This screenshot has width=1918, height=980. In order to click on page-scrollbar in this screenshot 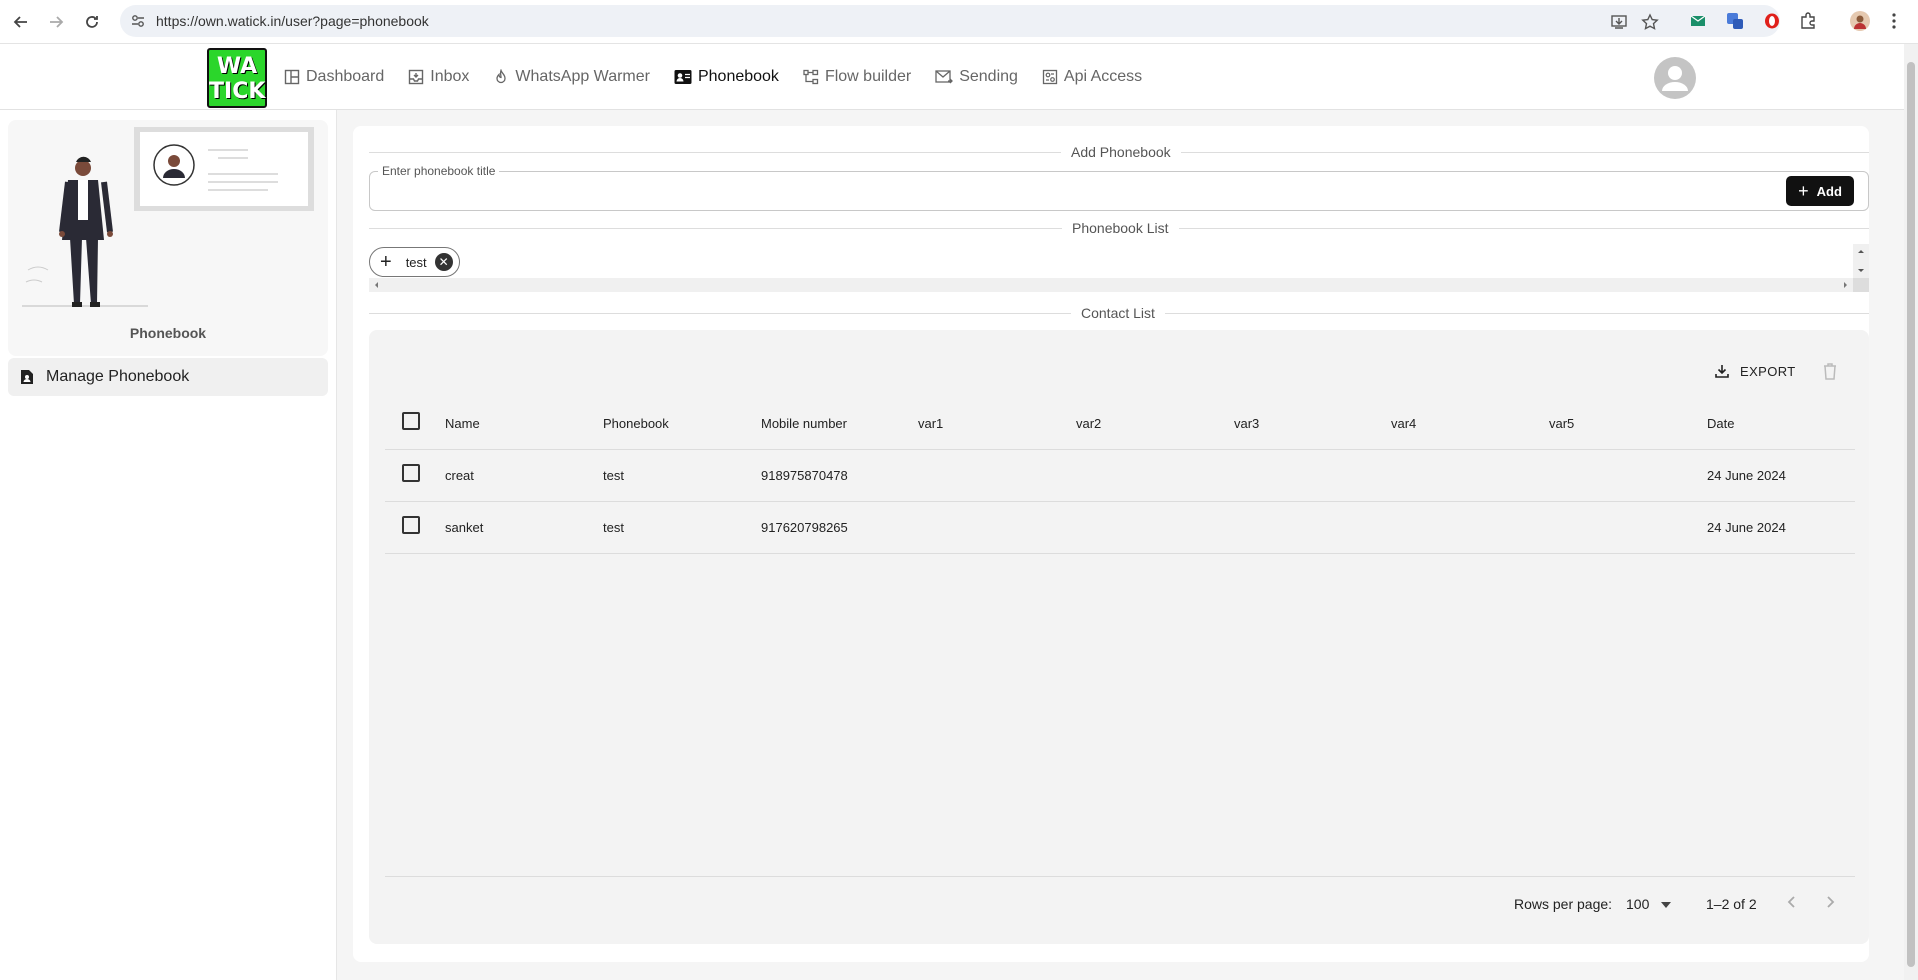, I will do `click(1911, 512)`.